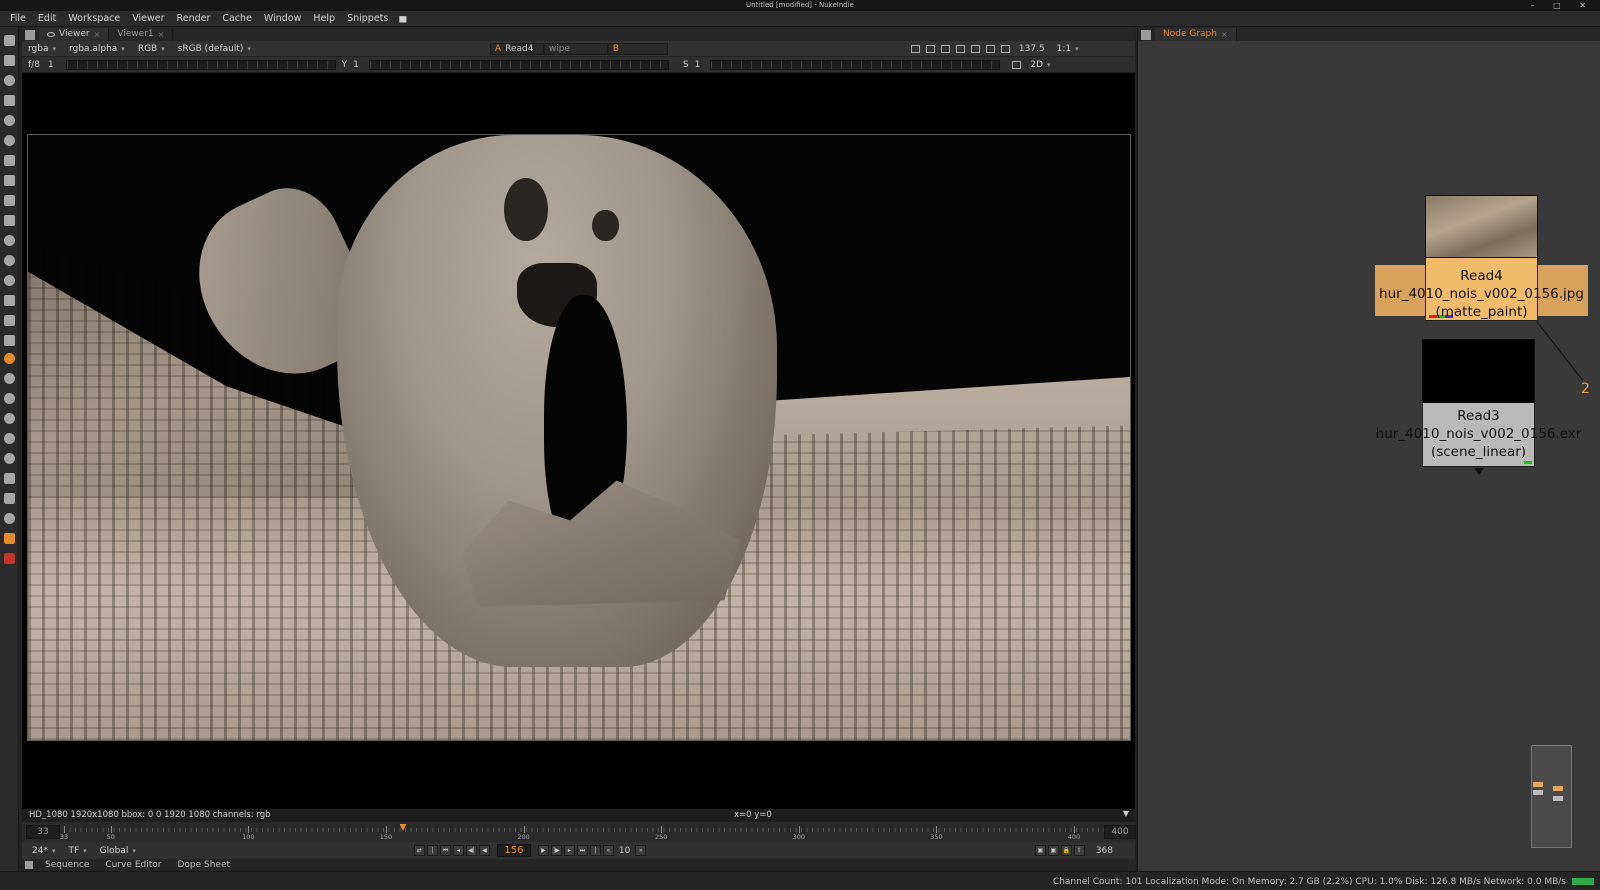 The width and height of the screenshot is (1600, 890). I want to click on input-a-selector: A Read4, so click(516, 48).